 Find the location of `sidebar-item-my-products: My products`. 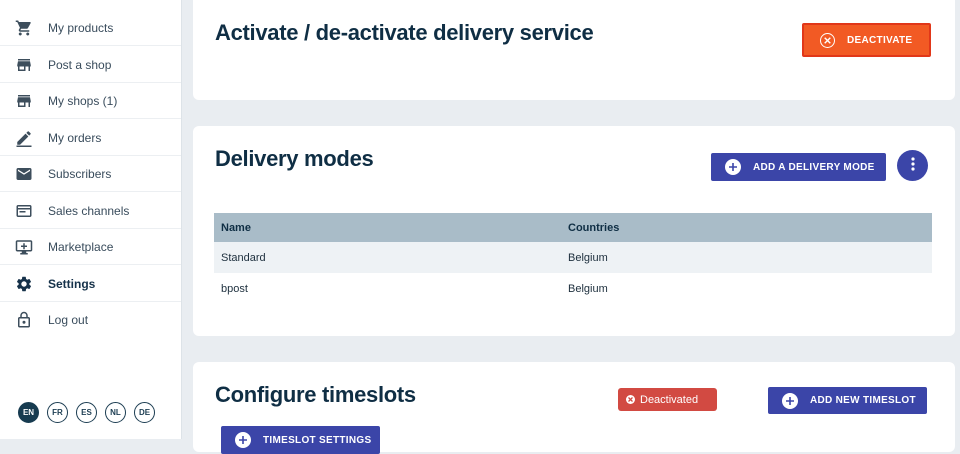

sidebar-item-my-products: My products is located at coordinates (90, 28).